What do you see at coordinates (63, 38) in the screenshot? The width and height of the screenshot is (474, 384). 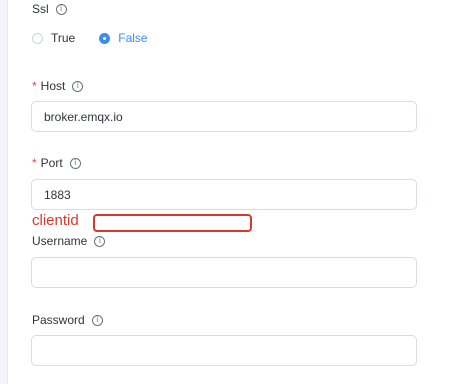 I see `ssl-radio-true-label: True` at bounding box center [63, 38].